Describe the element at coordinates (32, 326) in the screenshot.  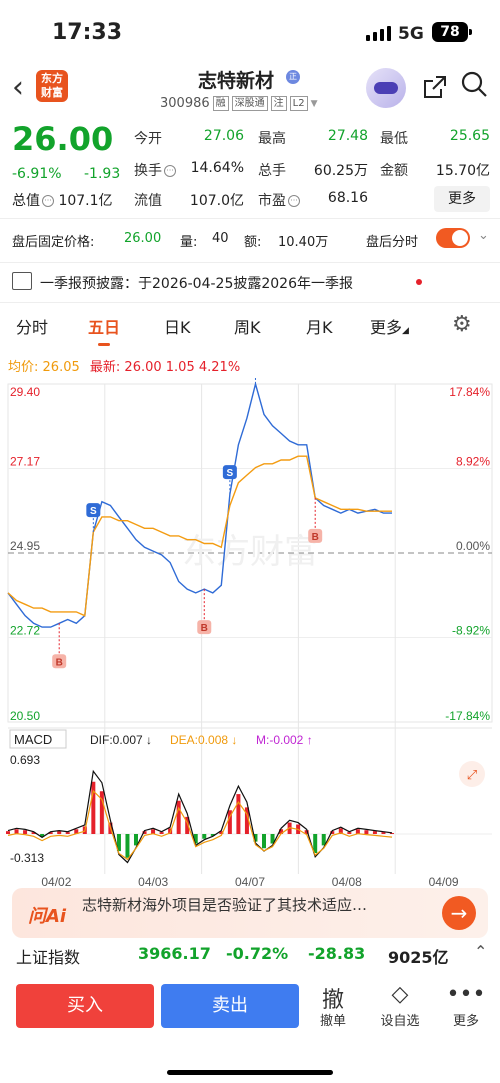
I see `tab-intraday: 分时` at that location.